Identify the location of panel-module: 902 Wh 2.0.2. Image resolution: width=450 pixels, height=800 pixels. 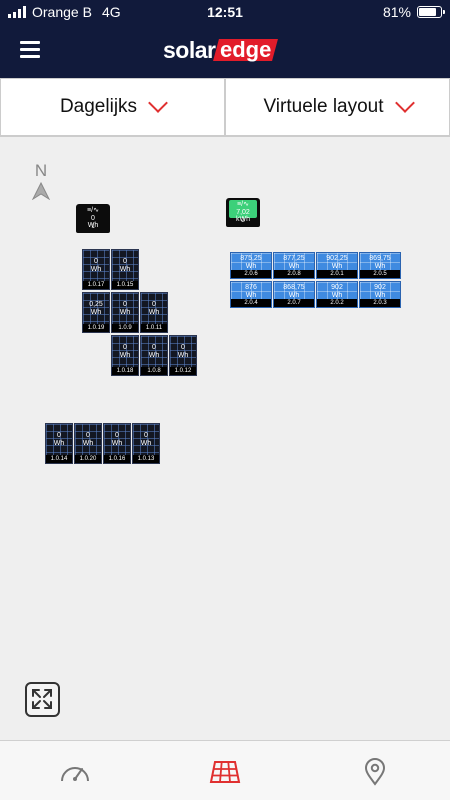
(337, 294).